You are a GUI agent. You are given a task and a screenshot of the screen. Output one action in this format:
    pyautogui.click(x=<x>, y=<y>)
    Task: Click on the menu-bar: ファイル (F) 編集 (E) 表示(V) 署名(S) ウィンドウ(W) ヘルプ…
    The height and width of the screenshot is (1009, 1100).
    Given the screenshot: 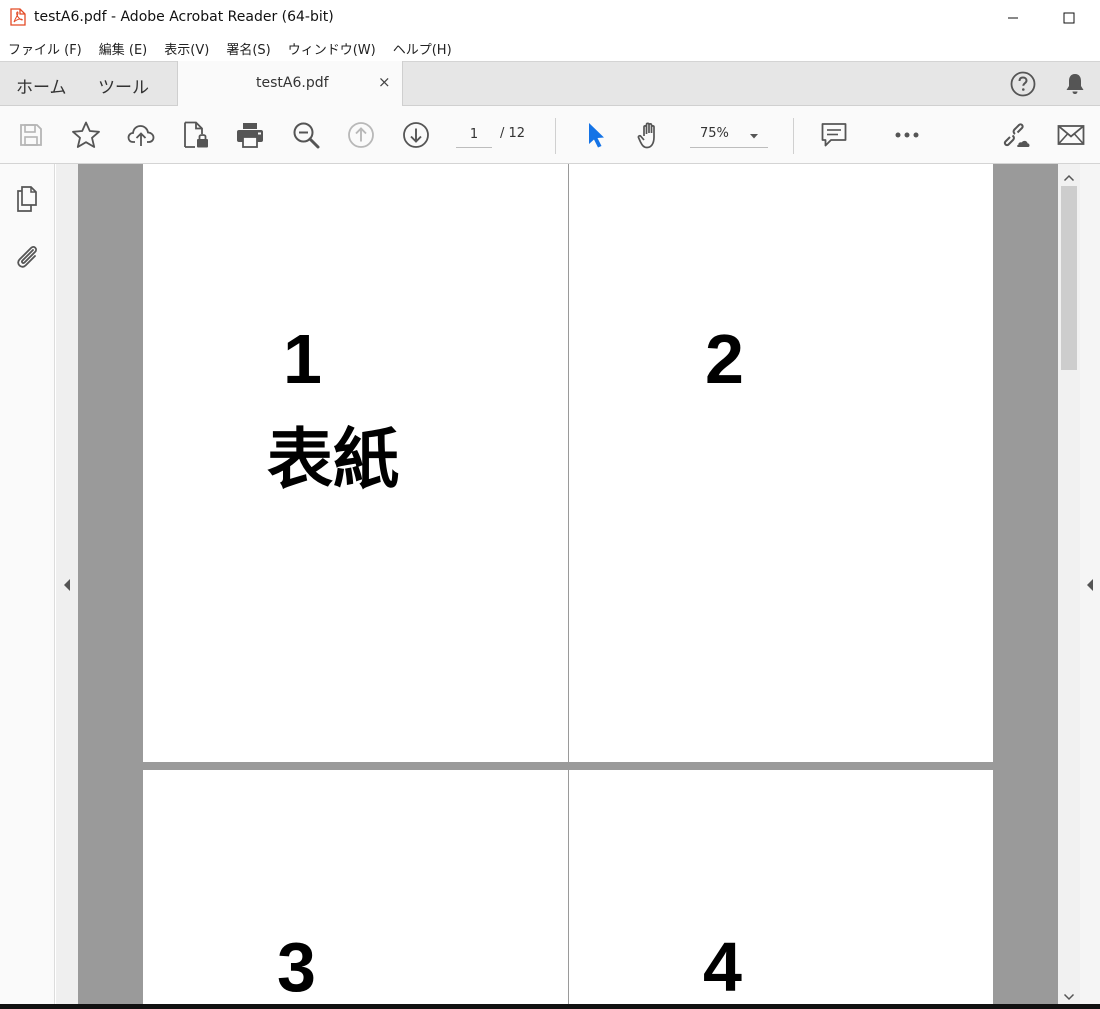 What is the action you would take?
    pyautogui.click(x=550, y=48)
    